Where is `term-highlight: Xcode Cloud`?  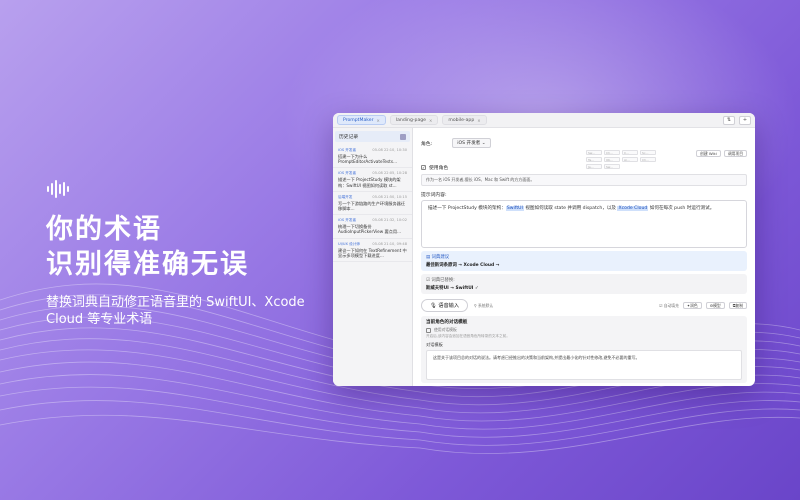
term-highlight: Xcode Cloud is located at coordinates (633, 208).